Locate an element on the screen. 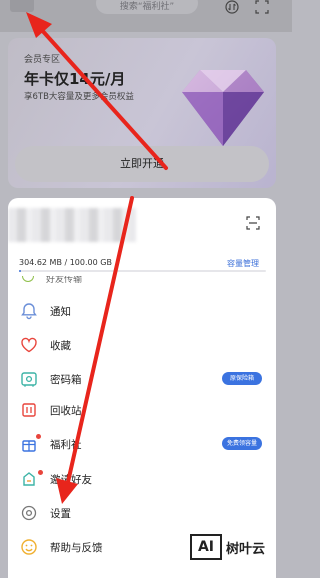 The height and width of the screenshot is (578, 320). menu-label-password-box: 密码箱 is located at coordinates (66, 380).